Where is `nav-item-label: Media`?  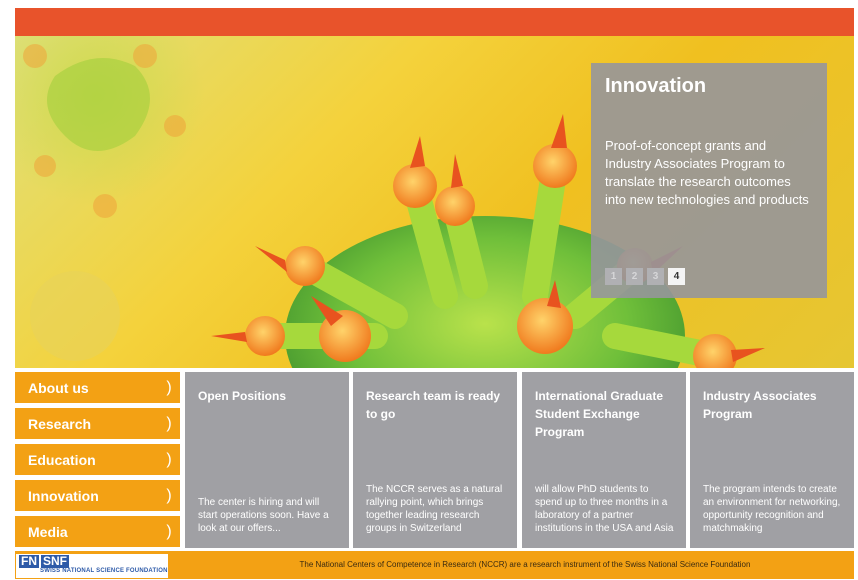
nav-item-label: Media is located at coordinates (48, 531).